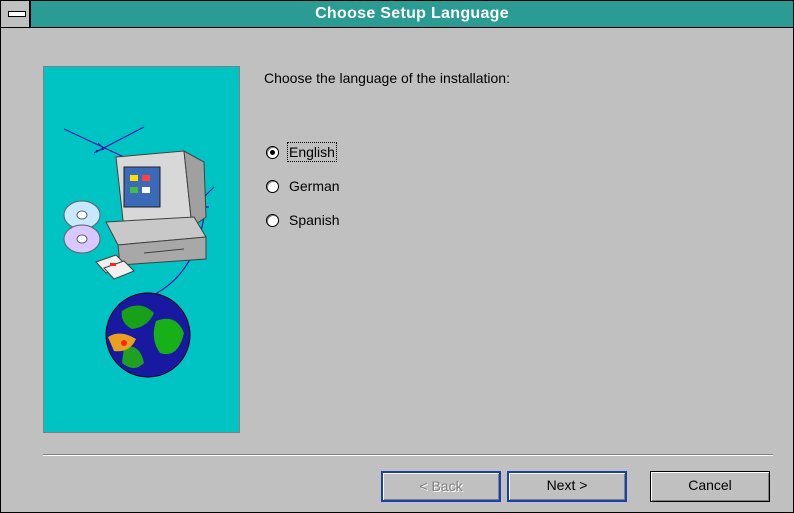 The image size is (794, 513). I want to click on language-label-german: German, so click(314, 186).